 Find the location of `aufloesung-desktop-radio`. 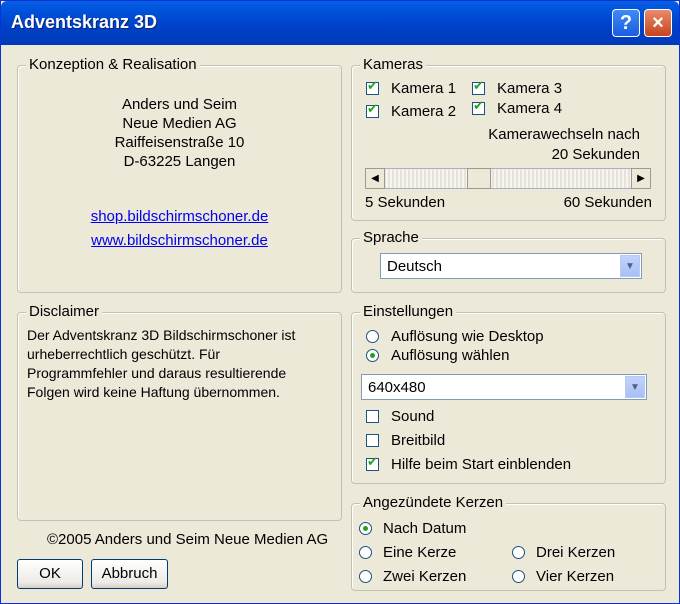

aufloesung-desktop-radio is located at coordinates (372, 336).